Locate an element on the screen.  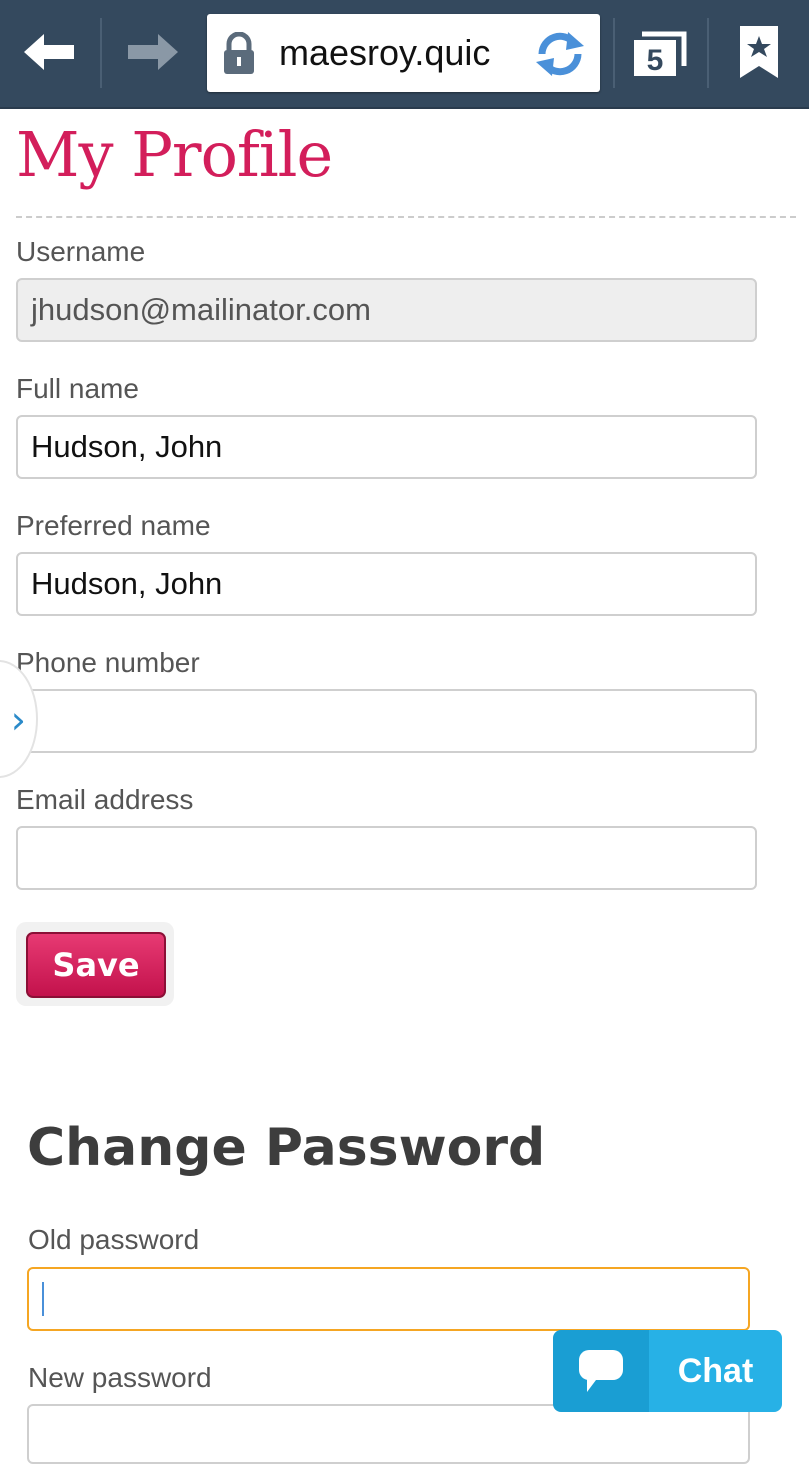
tabs-button: 5 is located at coordinates (662, 54).